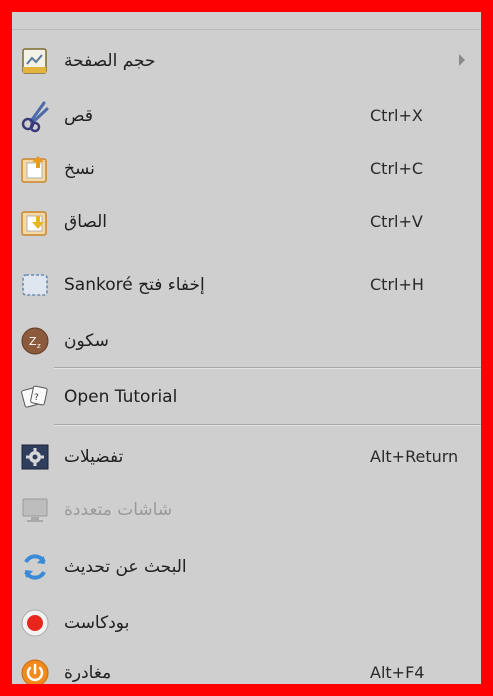 The height and width of the screenshot is (696, 493). Describe the element at coordinates (246, 457) in the screenshot. I see `menu-item-preferences: تفضيلات Alt+Return` at that location.